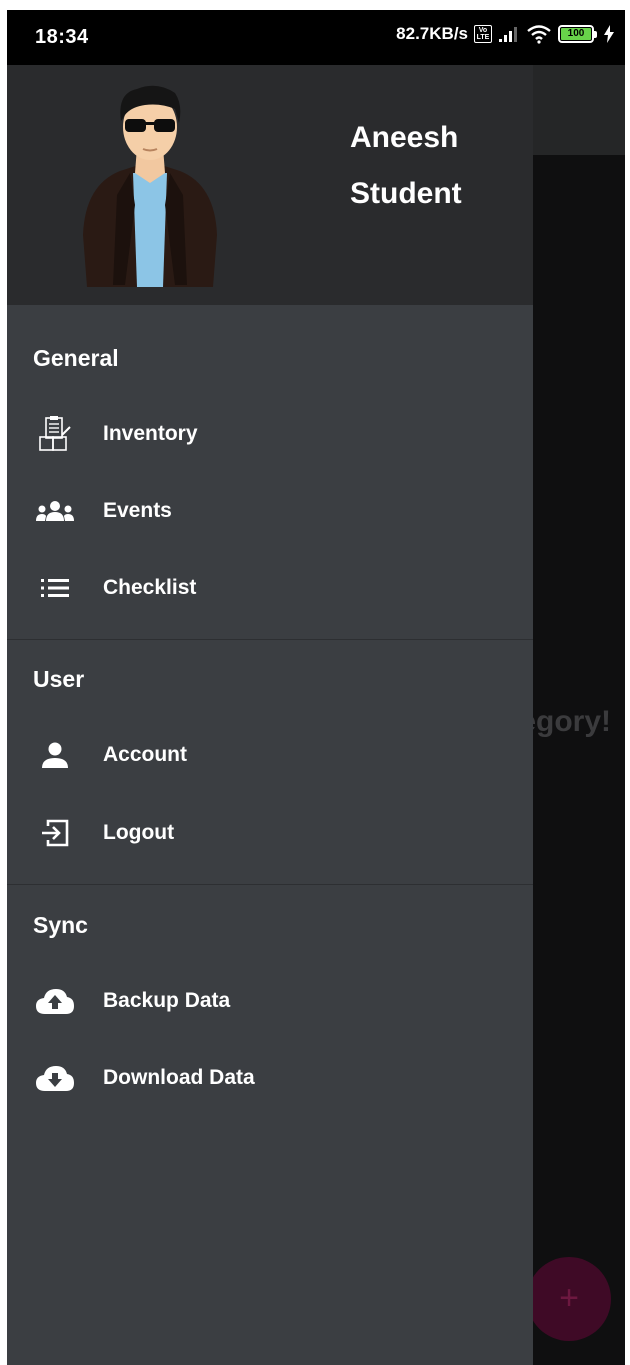 The height and width of the screenshot is (1365, 630). Describe the element at coordinates (62, 37) in the screenshot. I see `status-time: 18:34` at that location.